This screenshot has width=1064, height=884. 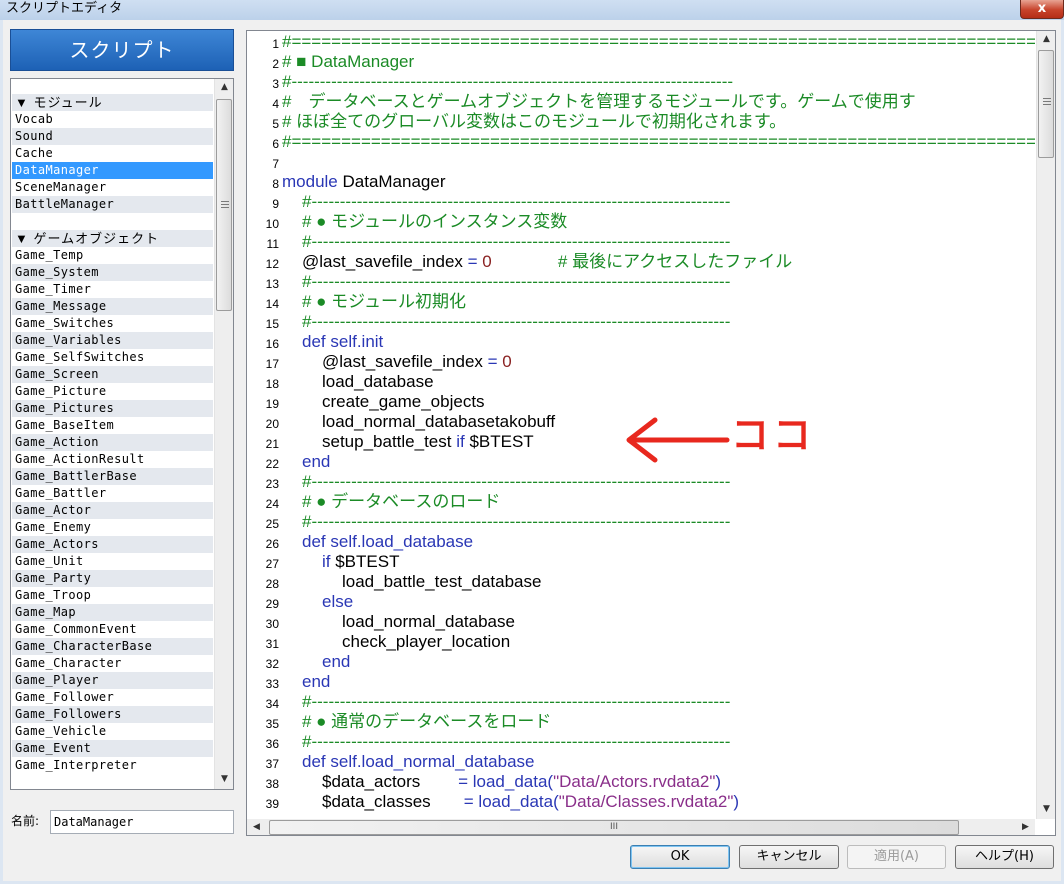 I want to click on list-group-header: ▼ モジュール, so click(x=112, y=102).